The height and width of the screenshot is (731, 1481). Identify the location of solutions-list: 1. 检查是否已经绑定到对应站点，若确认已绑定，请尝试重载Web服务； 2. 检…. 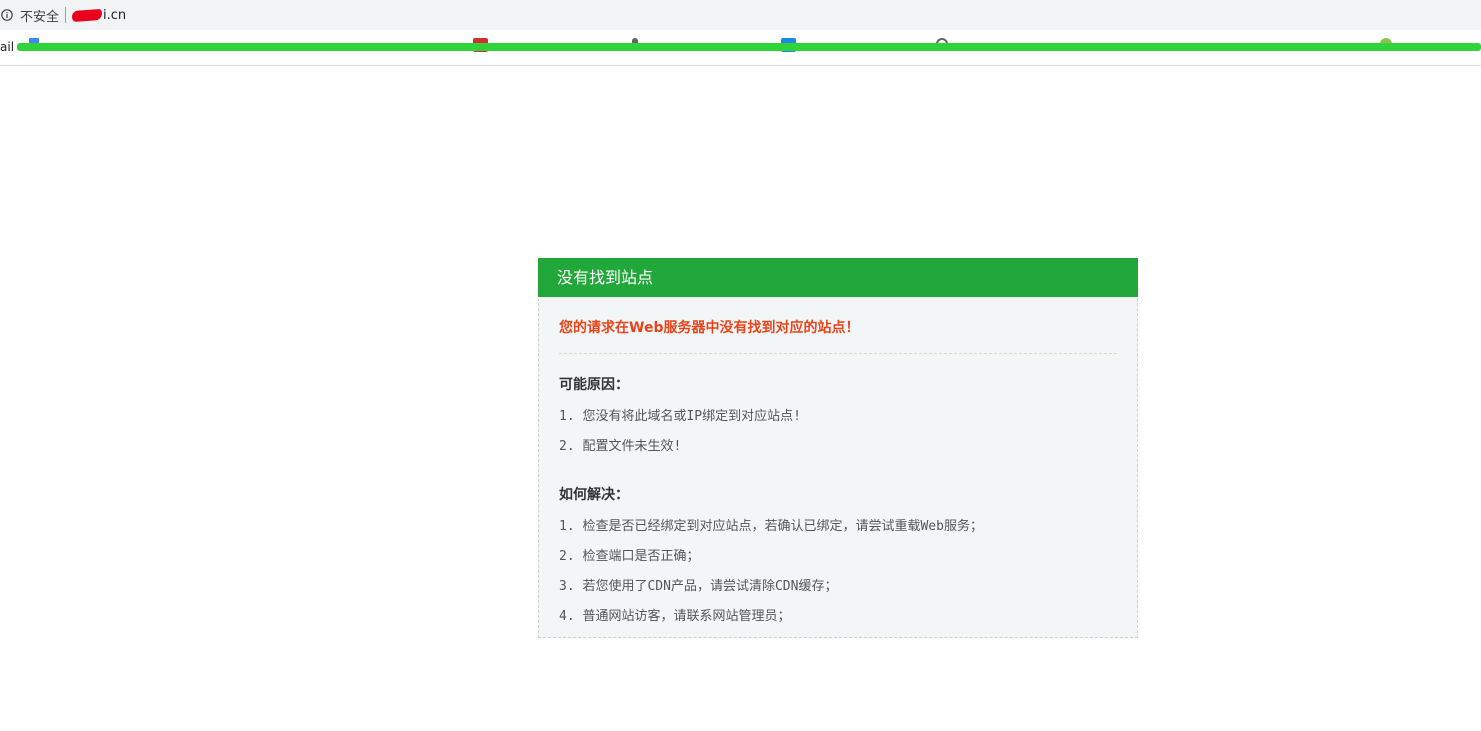
(838, 572).